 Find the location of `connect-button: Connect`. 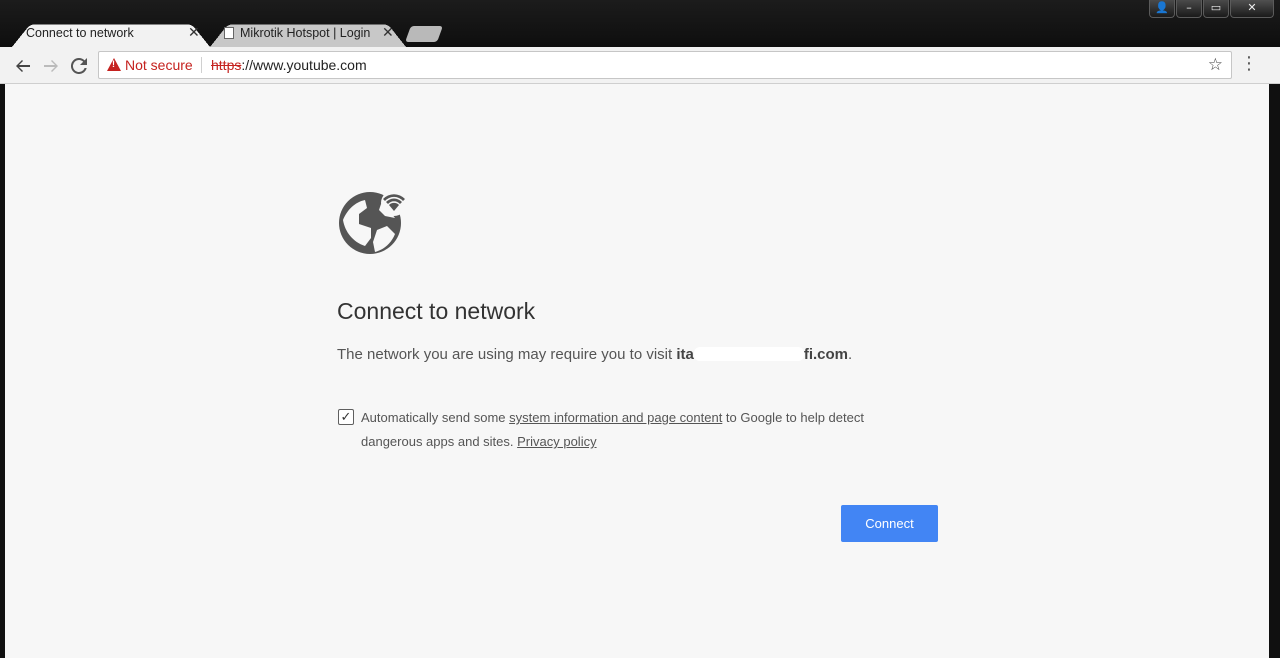

connect-button: Connect is located at coordinates (889, 523).